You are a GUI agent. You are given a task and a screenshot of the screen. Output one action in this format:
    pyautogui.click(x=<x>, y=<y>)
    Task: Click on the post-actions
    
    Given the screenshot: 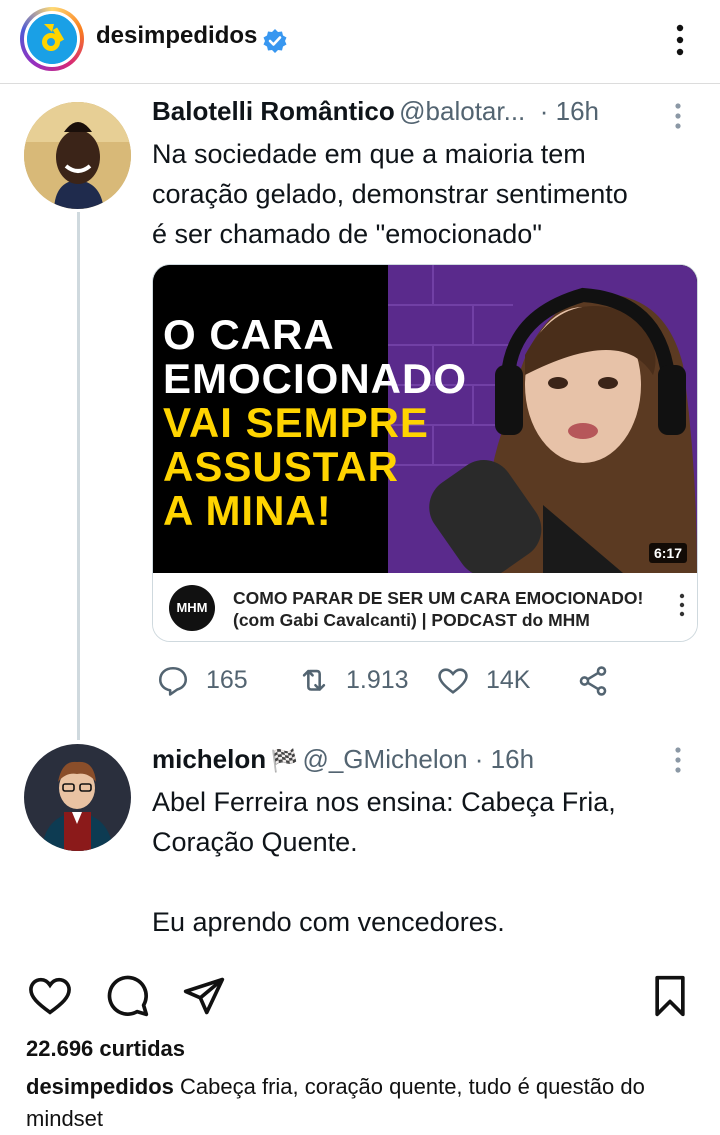 What is the action you would take?
    pyautogui.click(x=360, y=995)
    